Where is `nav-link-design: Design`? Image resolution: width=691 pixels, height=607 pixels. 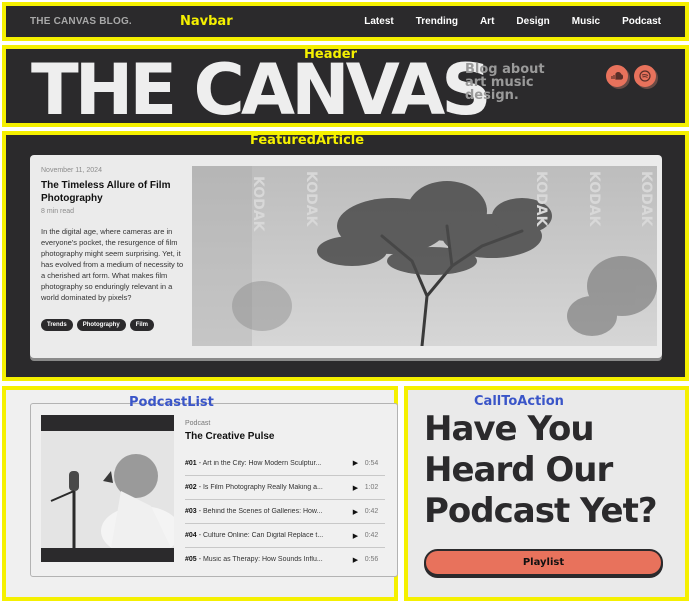 nav-link-design: Design is located at coordinates (532, 21).